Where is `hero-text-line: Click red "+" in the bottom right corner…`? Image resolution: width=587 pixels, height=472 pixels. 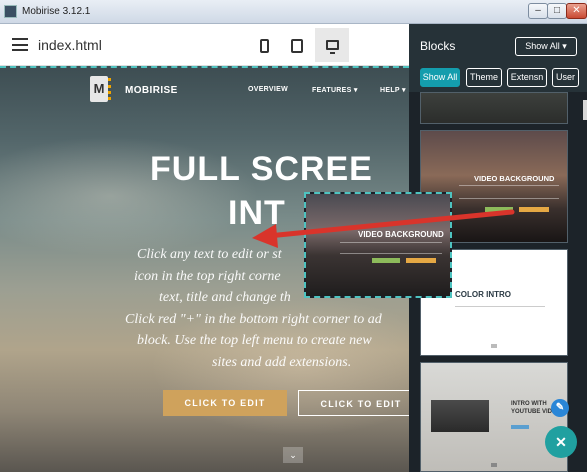
hero-text-line: Click red "+" in the bottom right corner… is located at coordinates (253, 319).